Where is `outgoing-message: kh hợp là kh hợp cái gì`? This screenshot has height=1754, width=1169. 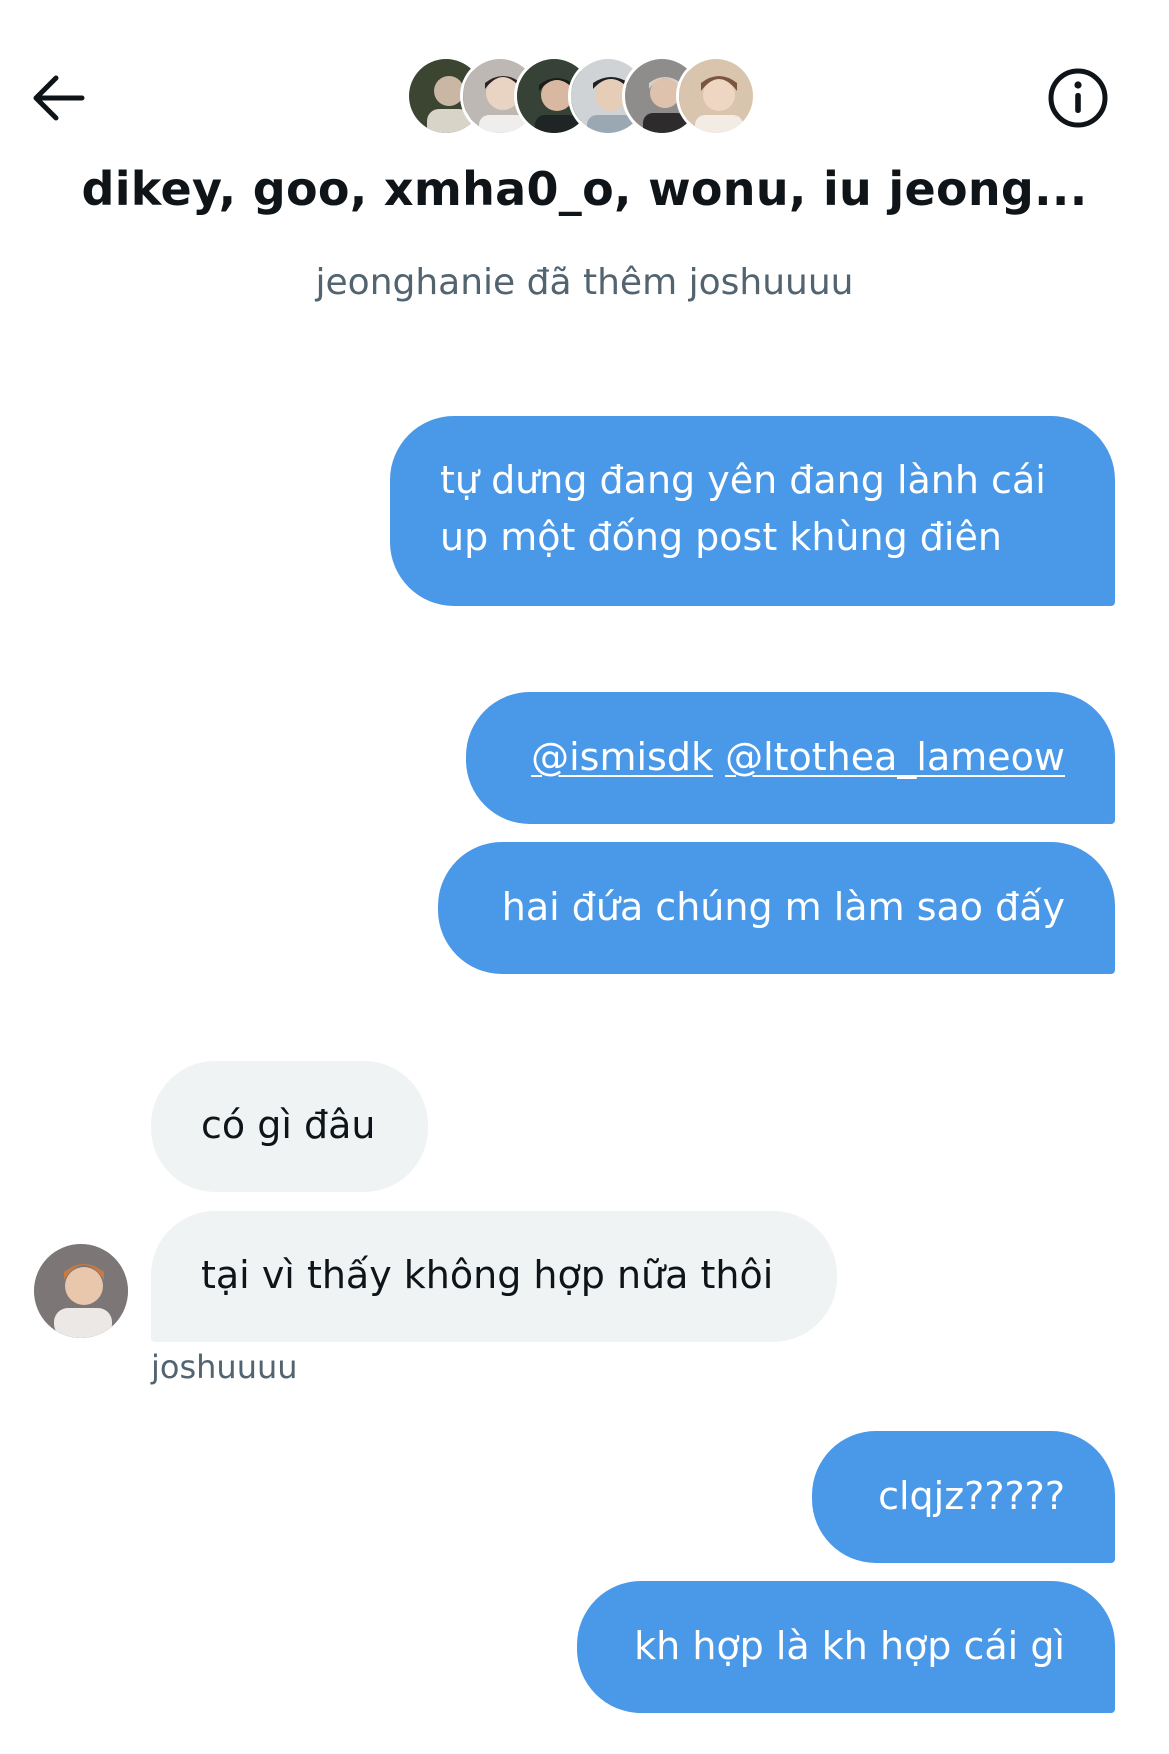
outgoing-message: kh hợp là kh hợp cái gì is located at coordinates (846, 1647).